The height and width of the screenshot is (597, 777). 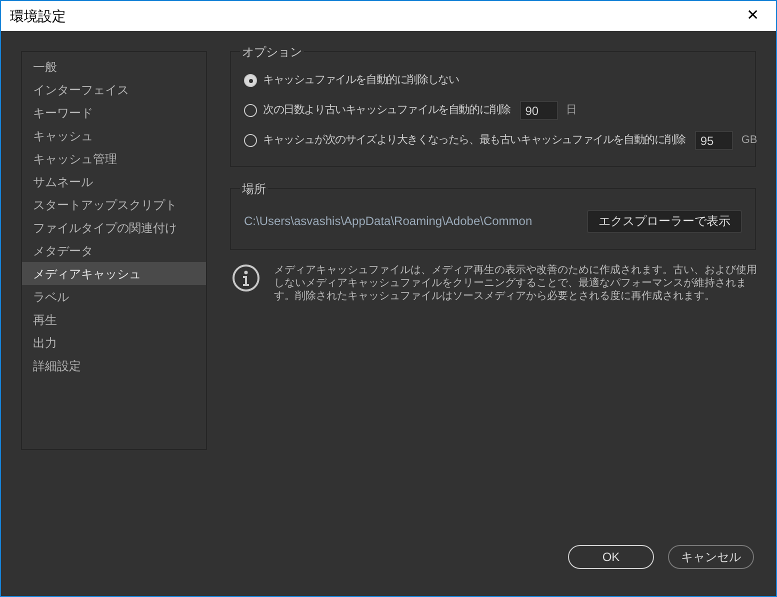 What do you see at coordinates (714, 140) in the screenshot?
I see `input-field: 95` at bounding box center [714, 140].